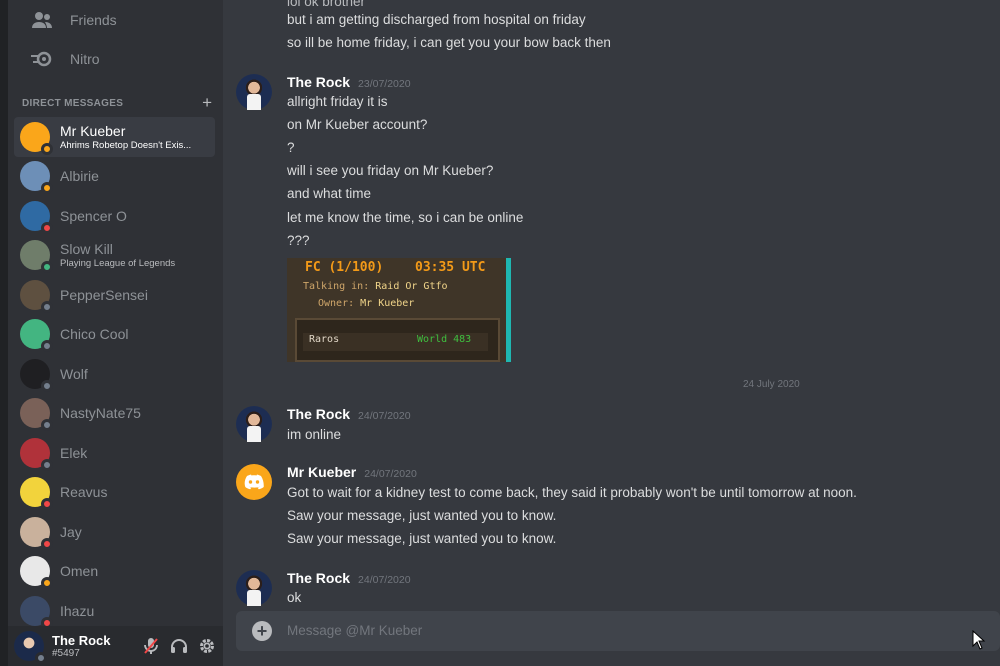 The width and height of the screenshot is (1000, 666). Describe the element at coordinates (74, 373) in the screenshot. I see `dm-name: Wolf` at that location.